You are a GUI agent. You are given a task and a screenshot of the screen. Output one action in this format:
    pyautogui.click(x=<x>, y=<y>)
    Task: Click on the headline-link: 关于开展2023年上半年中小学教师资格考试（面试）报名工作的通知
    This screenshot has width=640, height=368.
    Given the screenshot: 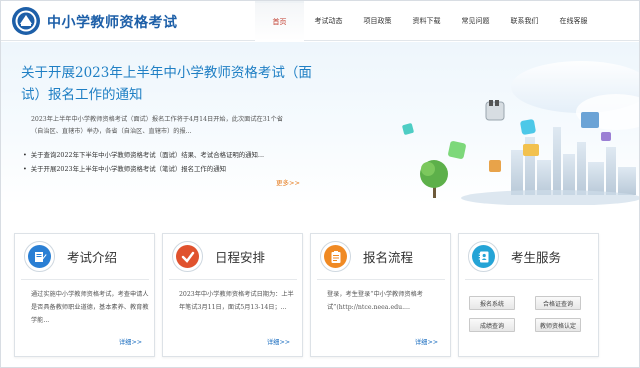 What is the action you would take?
    pyautogui.click(x=171, y=84)
    